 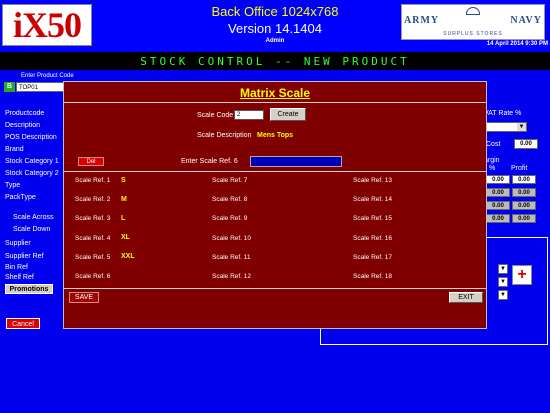 I want to click on scale-ref-label: Scale Ref. 17, so click(x=373, y=257).